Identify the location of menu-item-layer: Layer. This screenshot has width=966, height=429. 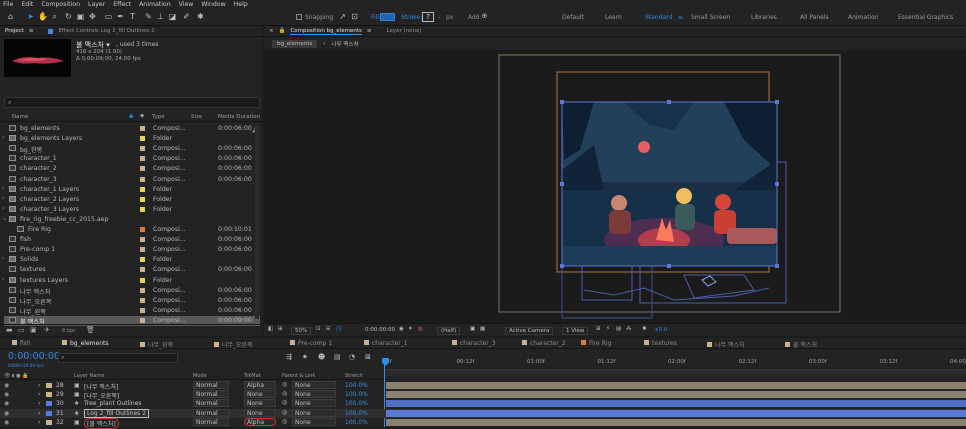
(96, 4).